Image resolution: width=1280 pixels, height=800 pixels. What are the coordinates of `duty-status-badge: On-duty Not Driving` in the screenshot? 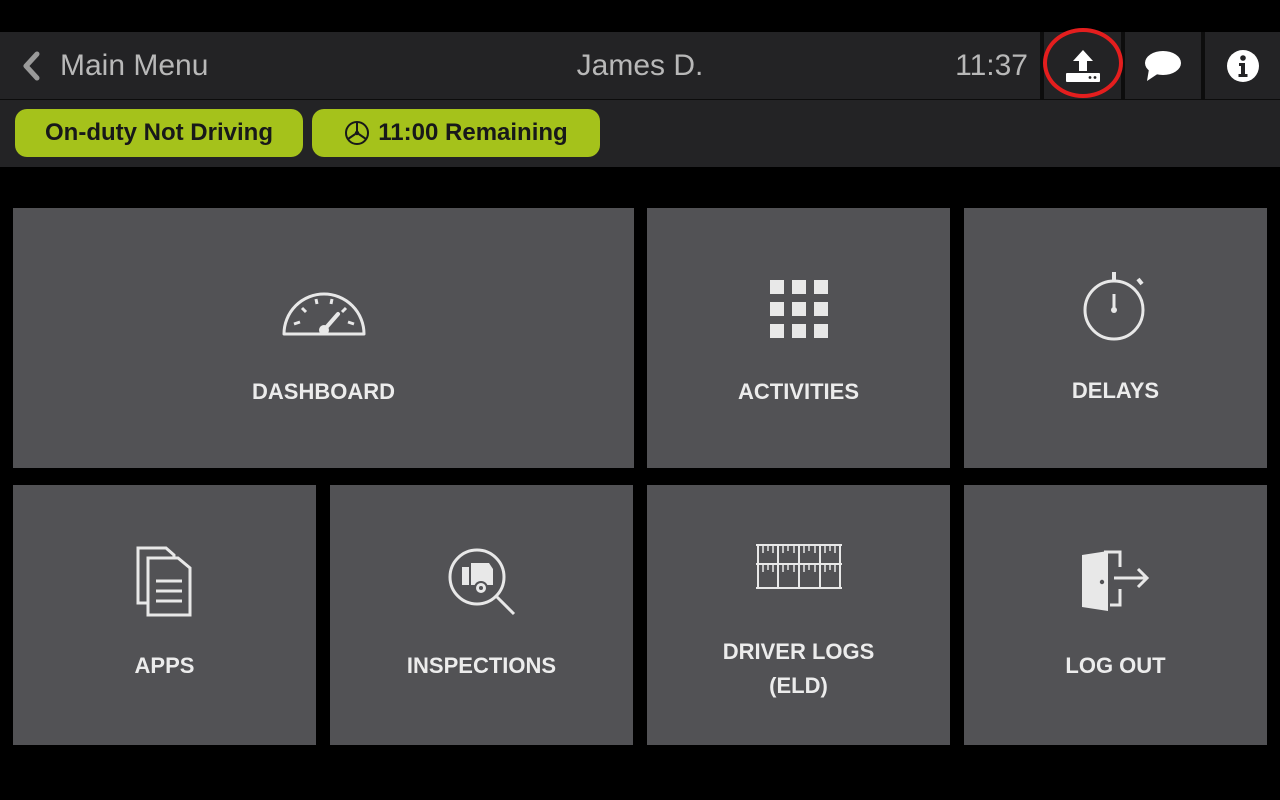 It's located at (159, 133).